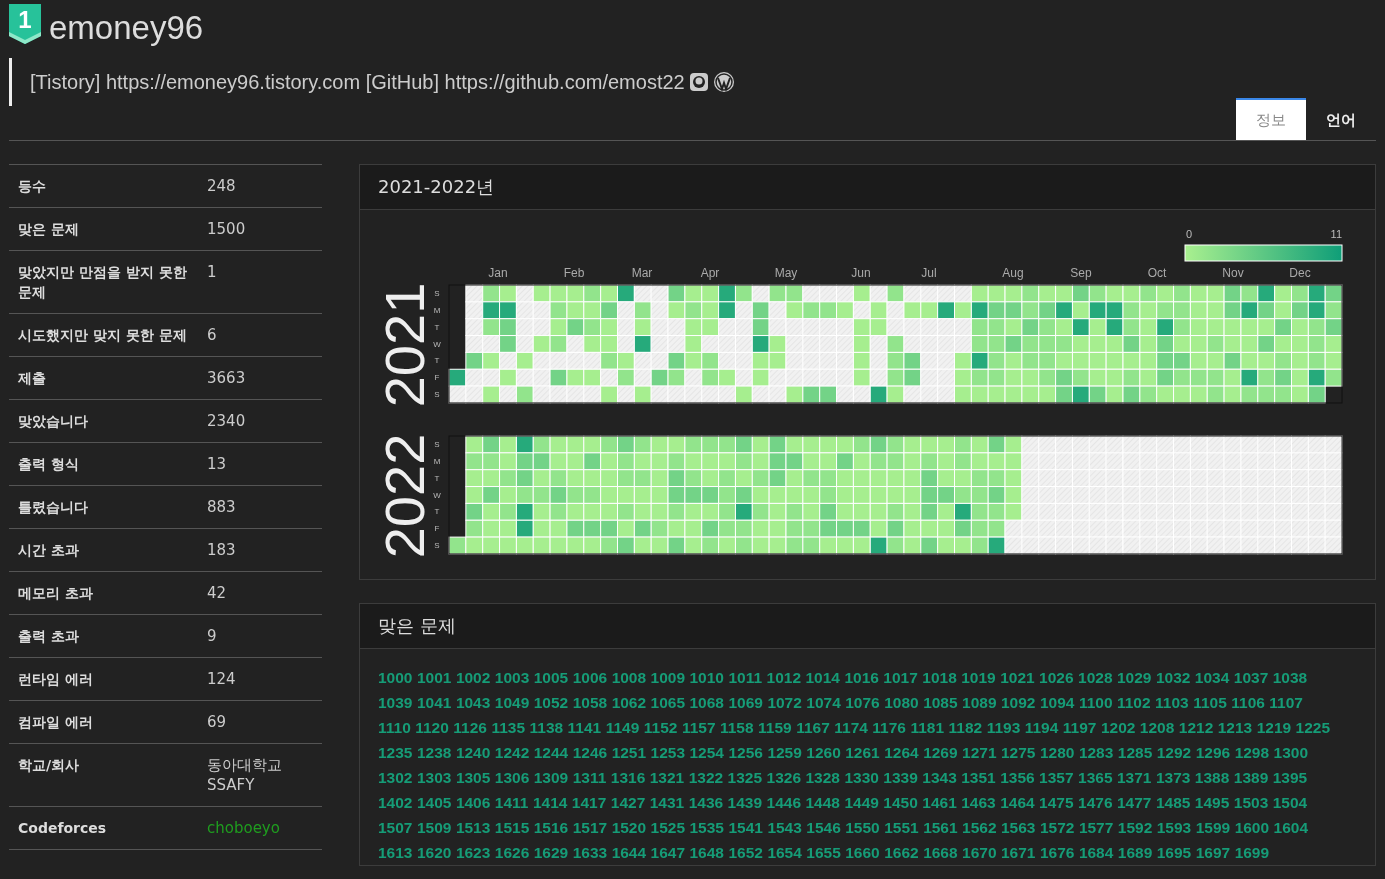 The height and width of the screenshot is (879, 1385). I want to click on problem-link: 1464, so click(1017, 802).